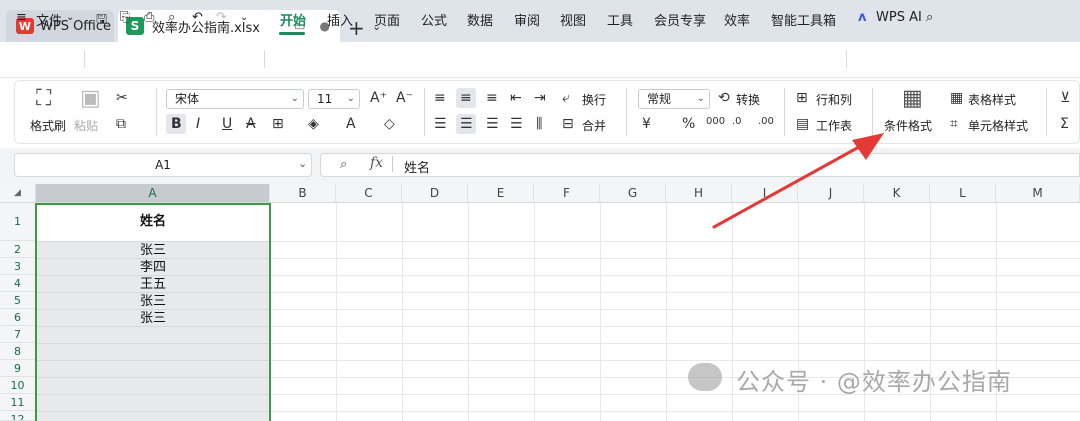  Describe the element at coordinates (18, 317) in the screenshot. I see `row-header: 6` at that location.